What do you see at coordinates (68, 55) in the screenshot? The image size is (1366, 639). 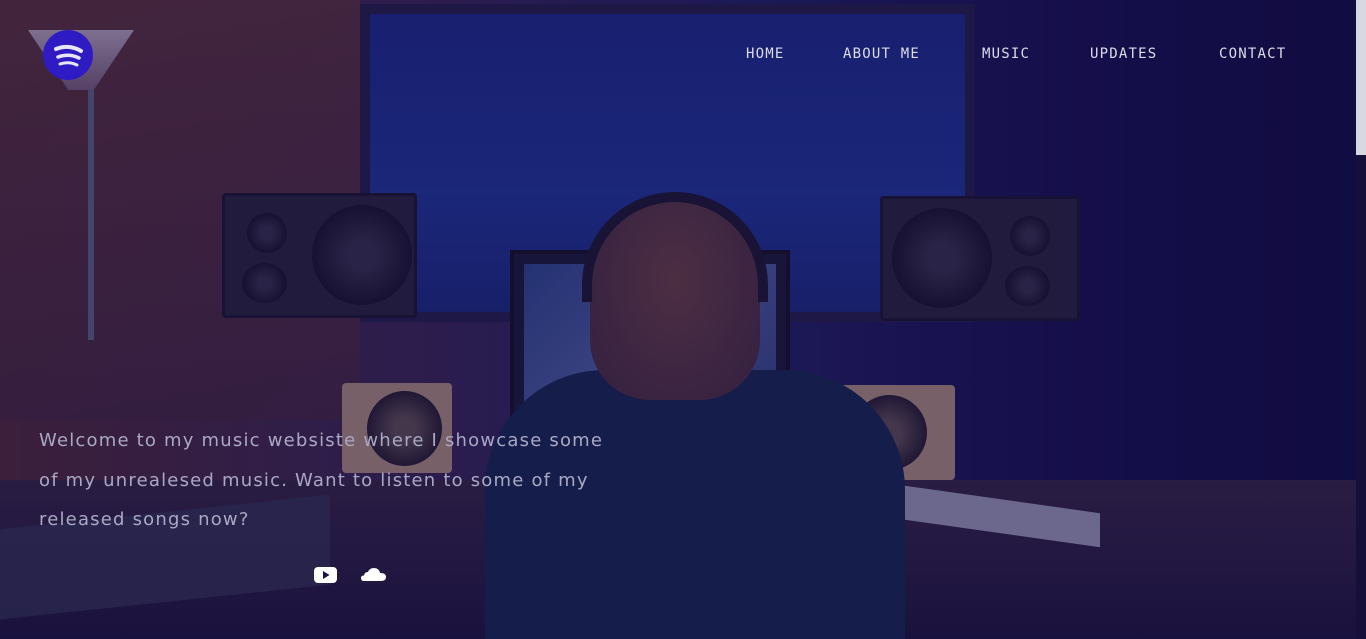 I see `spotify-logo-icon` at bounding box center [68, 55].